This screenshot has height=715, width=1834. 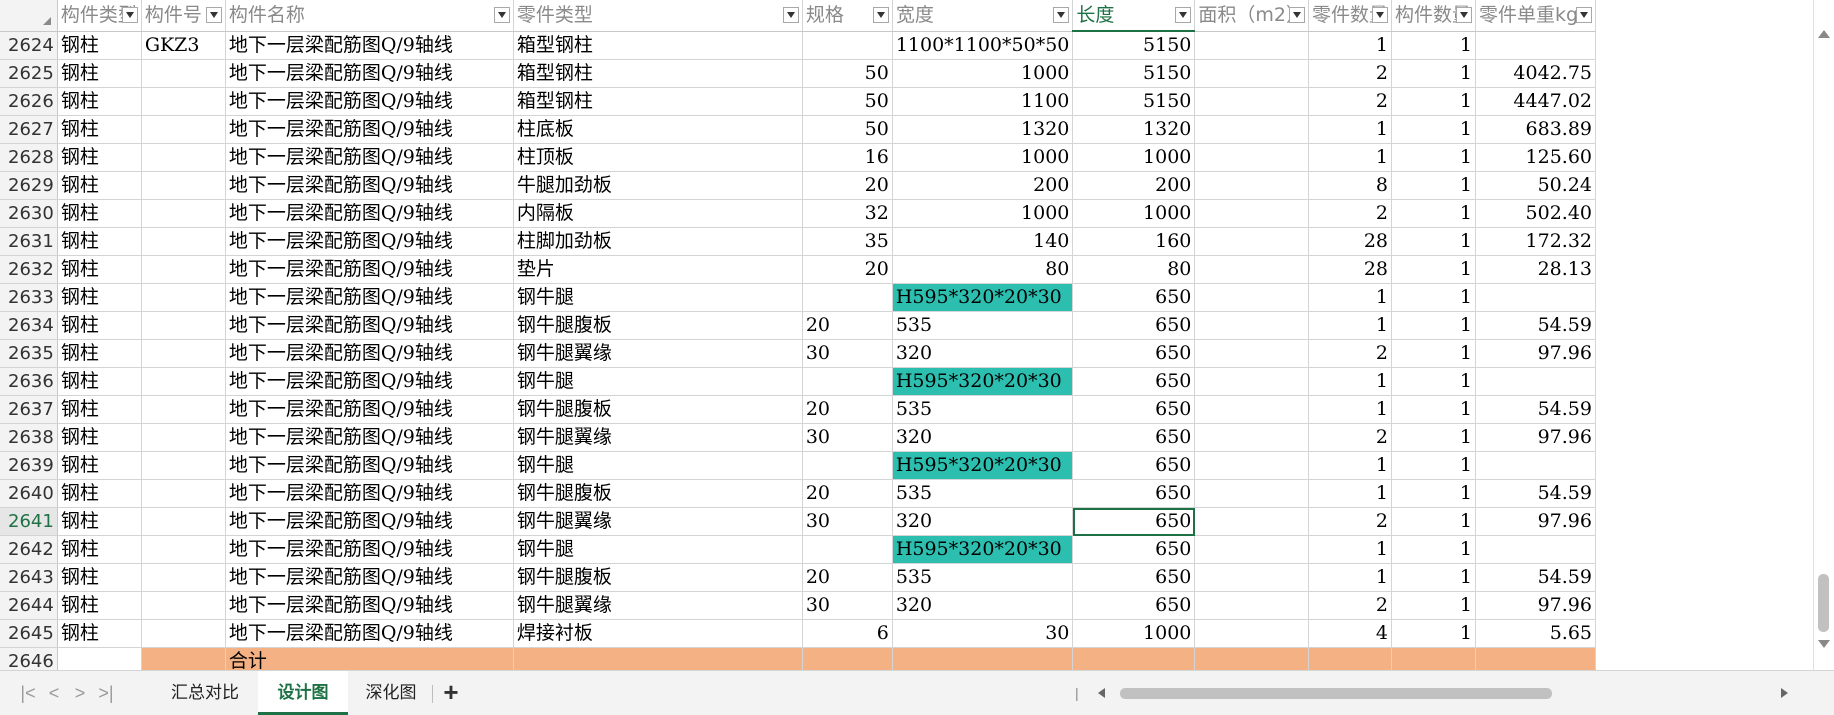 What do you see at coordinates (983, 101) in the screenshot?
I see `table-cell: 1100` at bounding box center [983, 101].